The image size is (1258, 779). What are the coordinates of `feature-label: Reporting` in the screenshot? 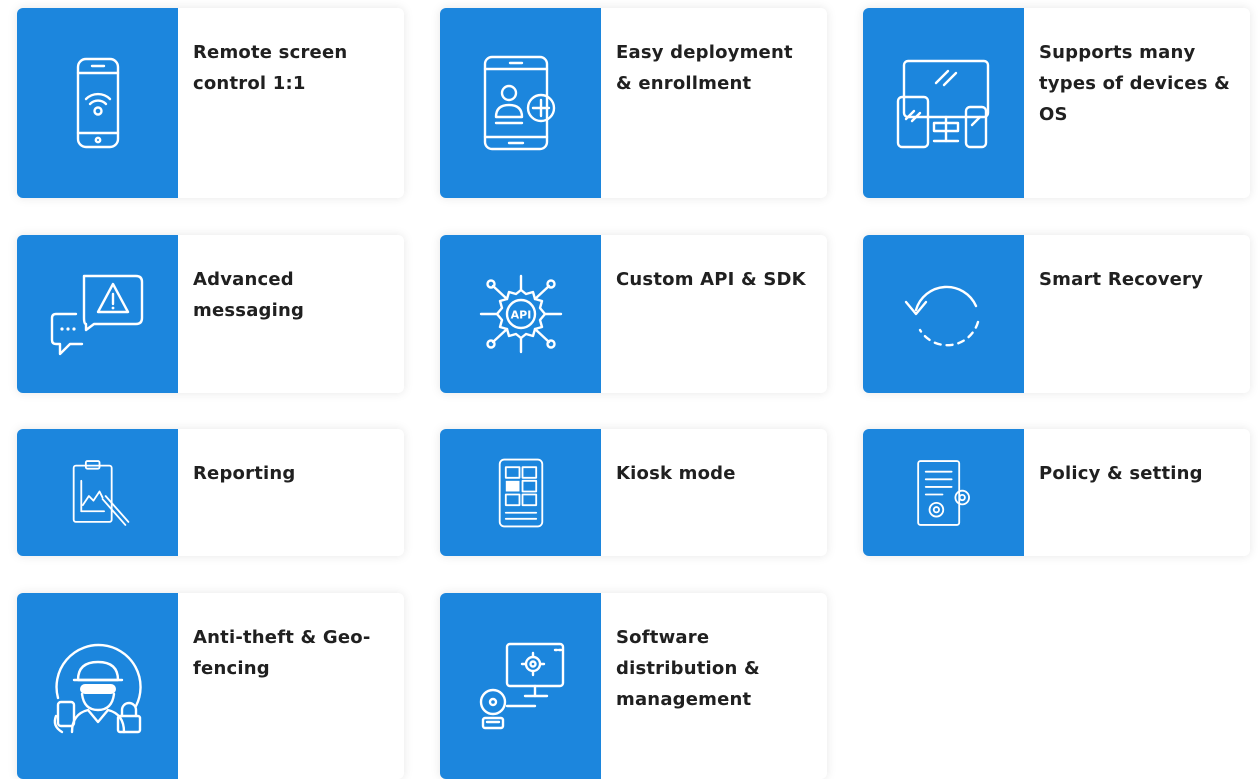 It's located at (244, 473).